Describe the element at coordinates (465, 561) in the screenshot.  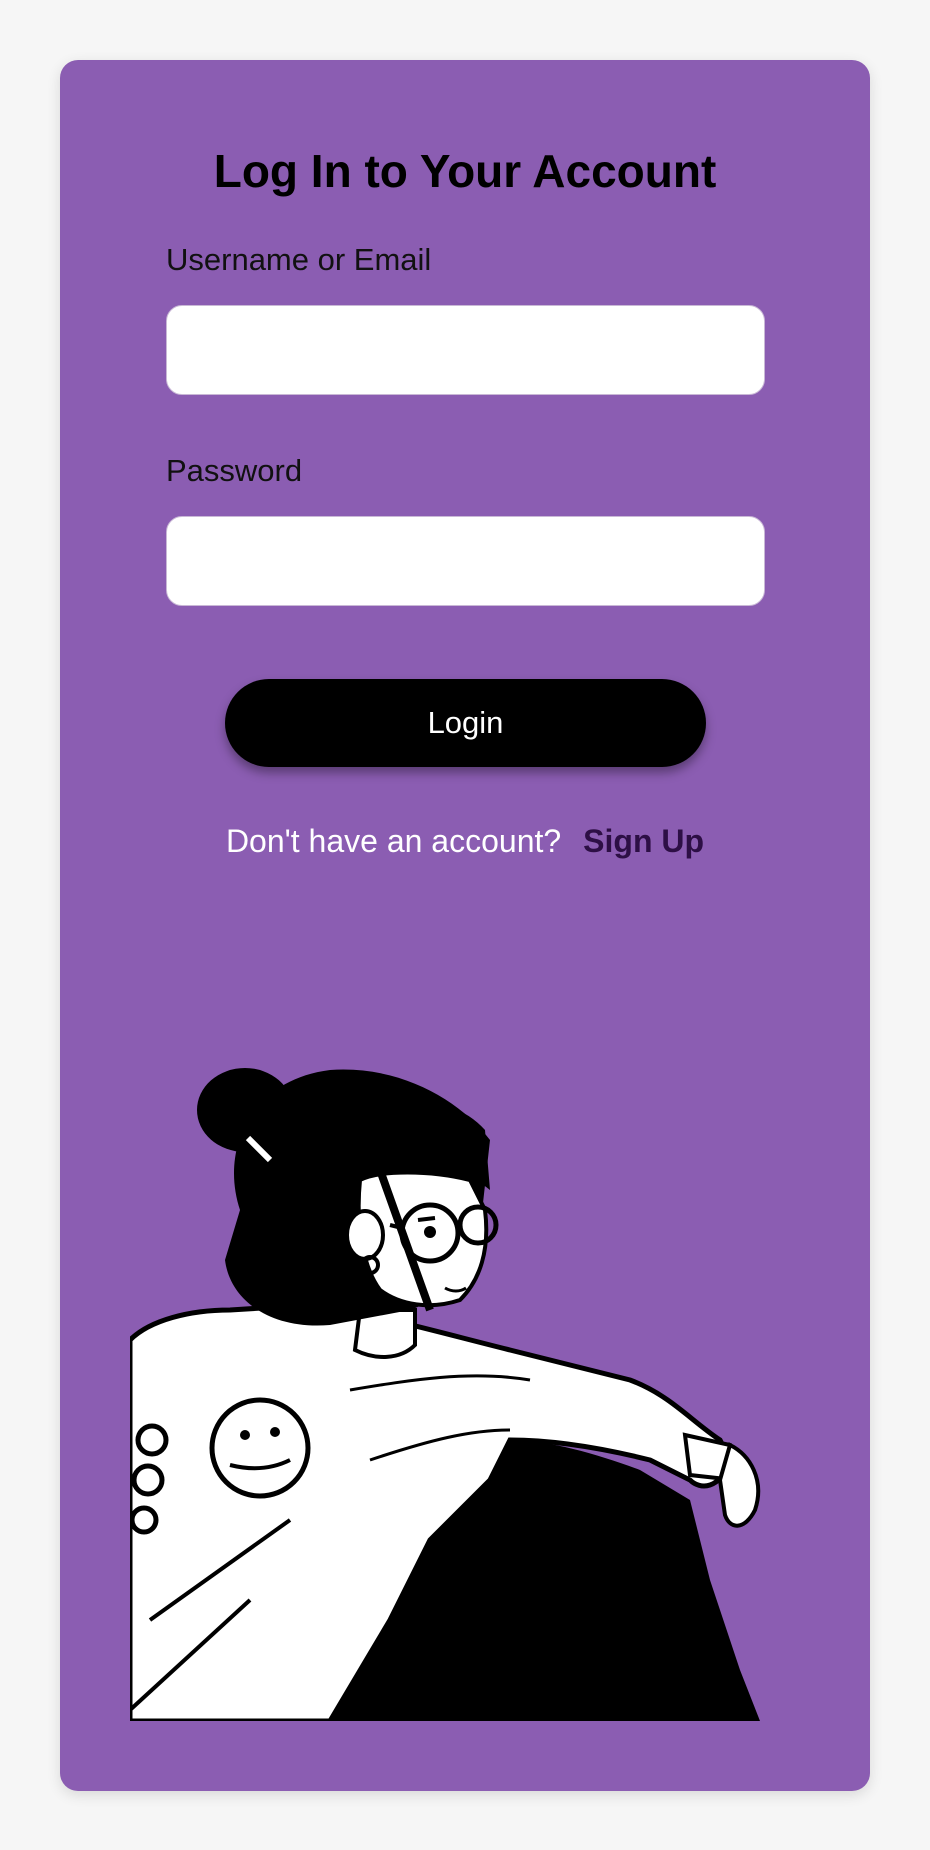
I see `password-input` at that location.